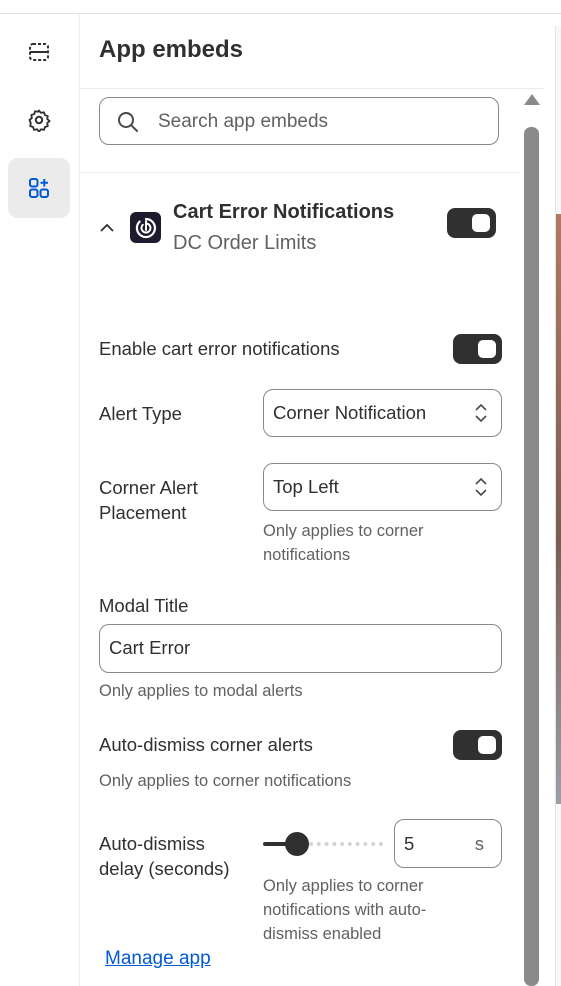 This screenshot has width=561, height=986. I want to click on auto-dismiss-toggle, so click(477, 745).